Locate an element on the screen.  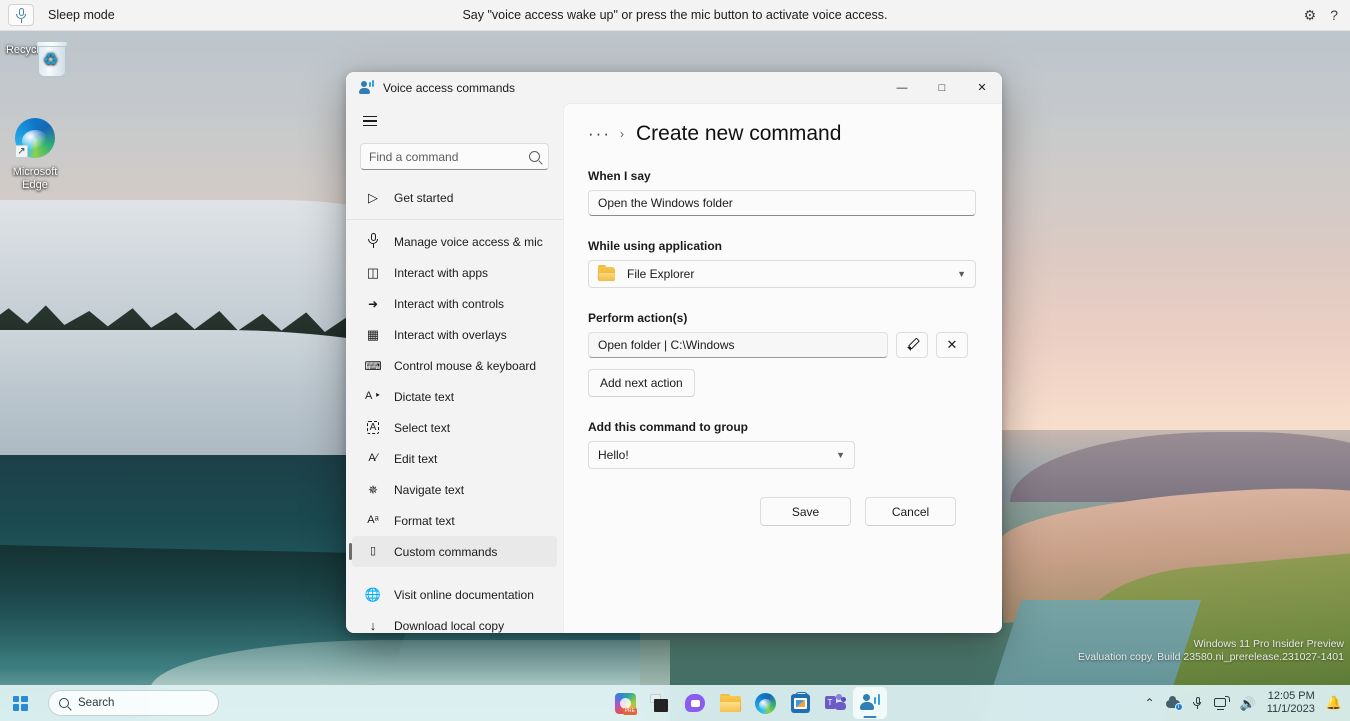
volume-icon: 🔊 is located at coordinates (1248, 703).